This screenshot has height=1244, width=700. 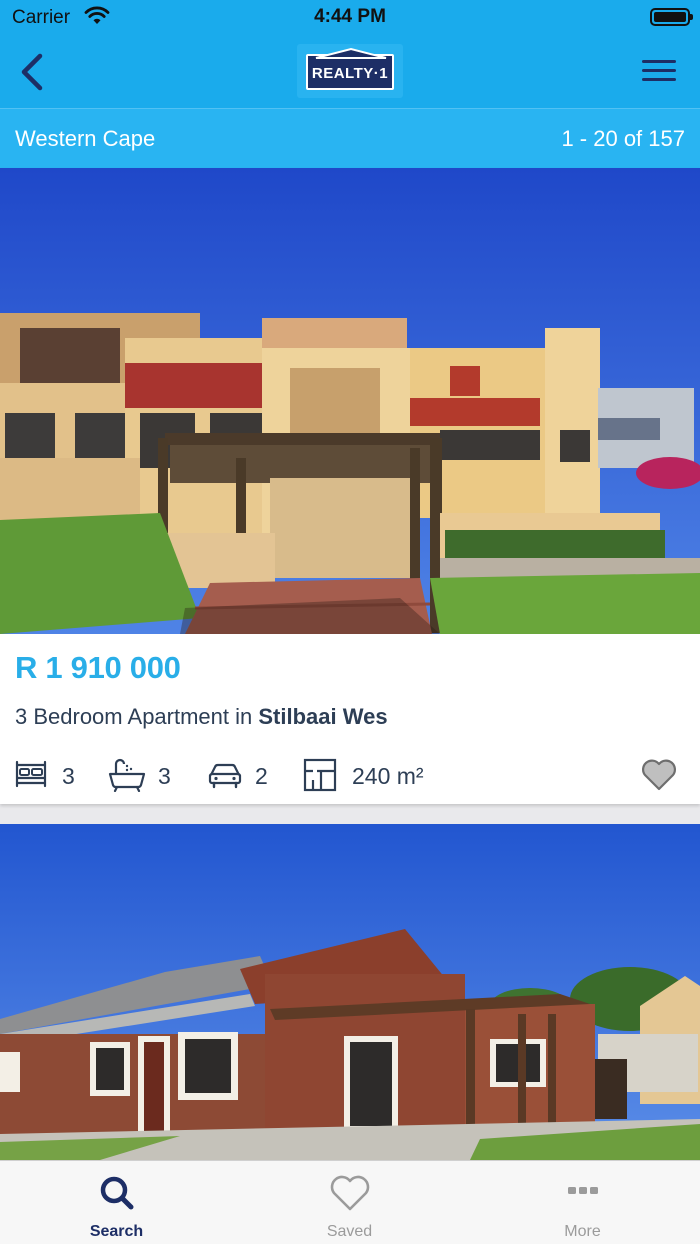 What do you see at coordinates (116, 1193) in the screenshot?
I see `search-icon` at bounding box center [116, 1193].